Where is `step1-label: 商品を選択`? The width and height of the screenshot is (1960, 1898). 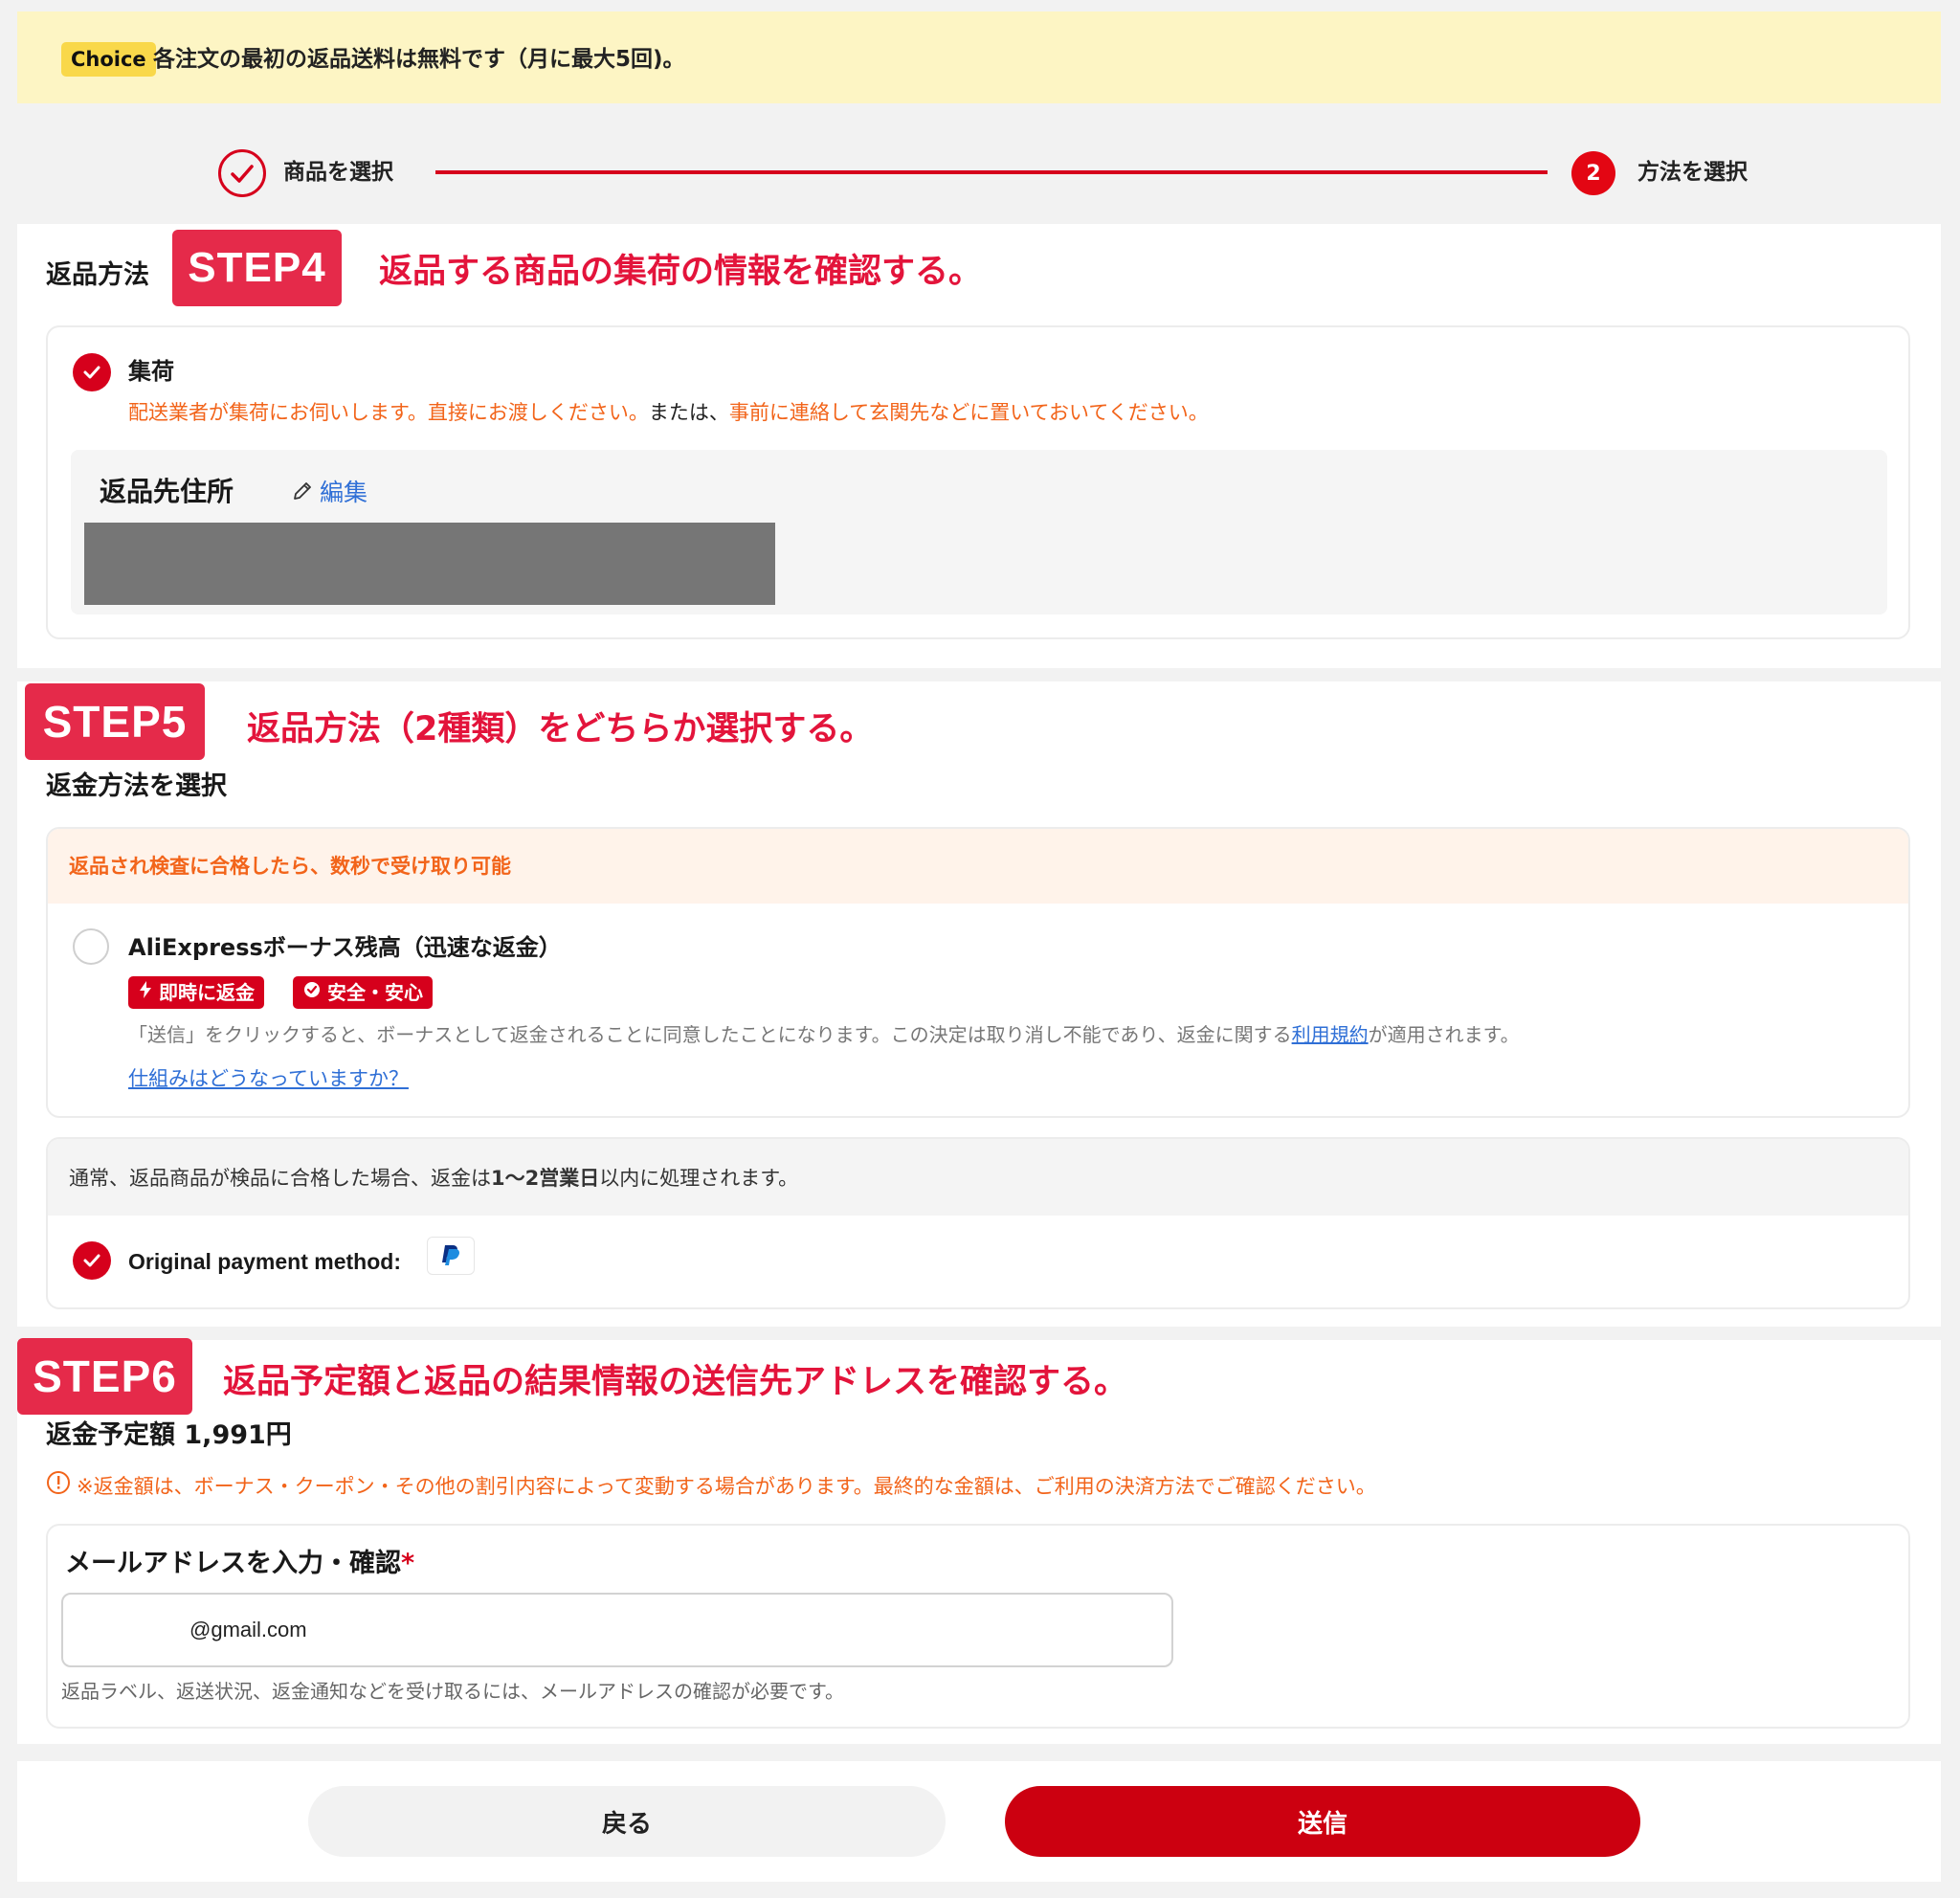 step1-label: 商品を選択 is located at coordinates (338, 172).